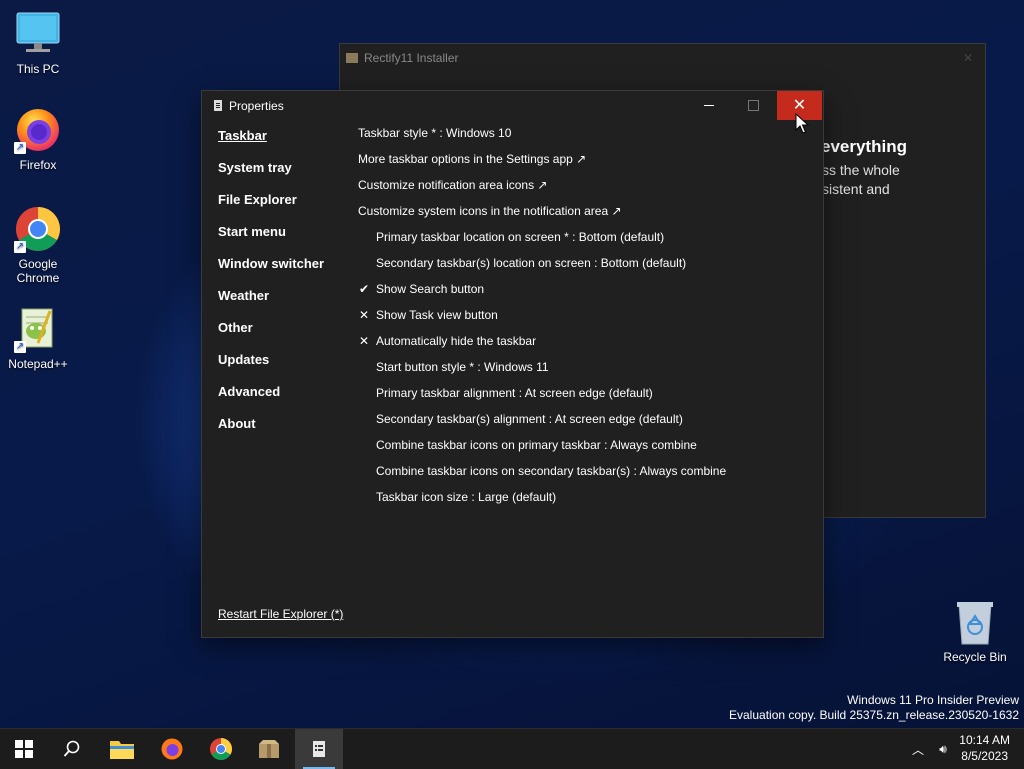  I want to click on option-icon-size: Taskbar icon size : Large (default), so click(542, 502).